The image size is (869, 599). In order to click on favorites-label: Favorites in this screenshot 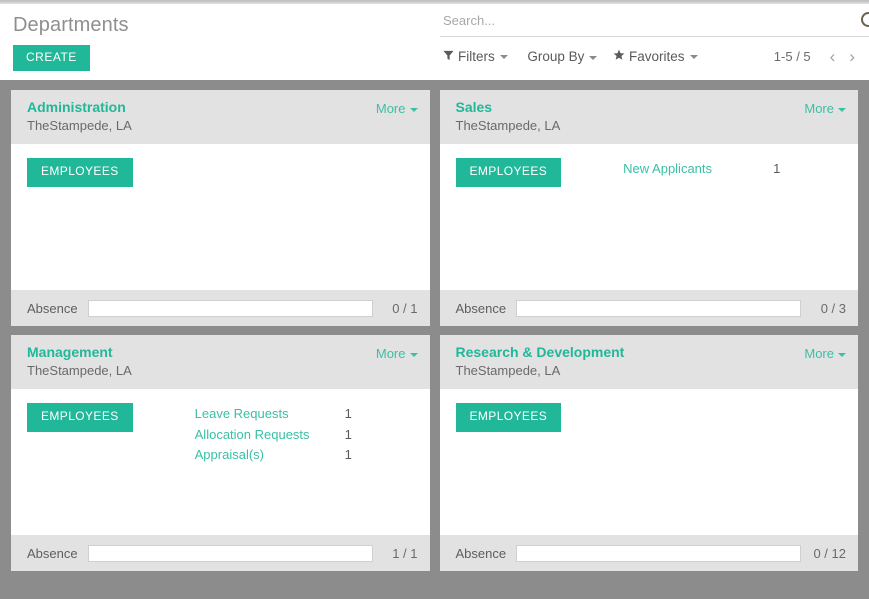, I will do `click(657, 56)`.